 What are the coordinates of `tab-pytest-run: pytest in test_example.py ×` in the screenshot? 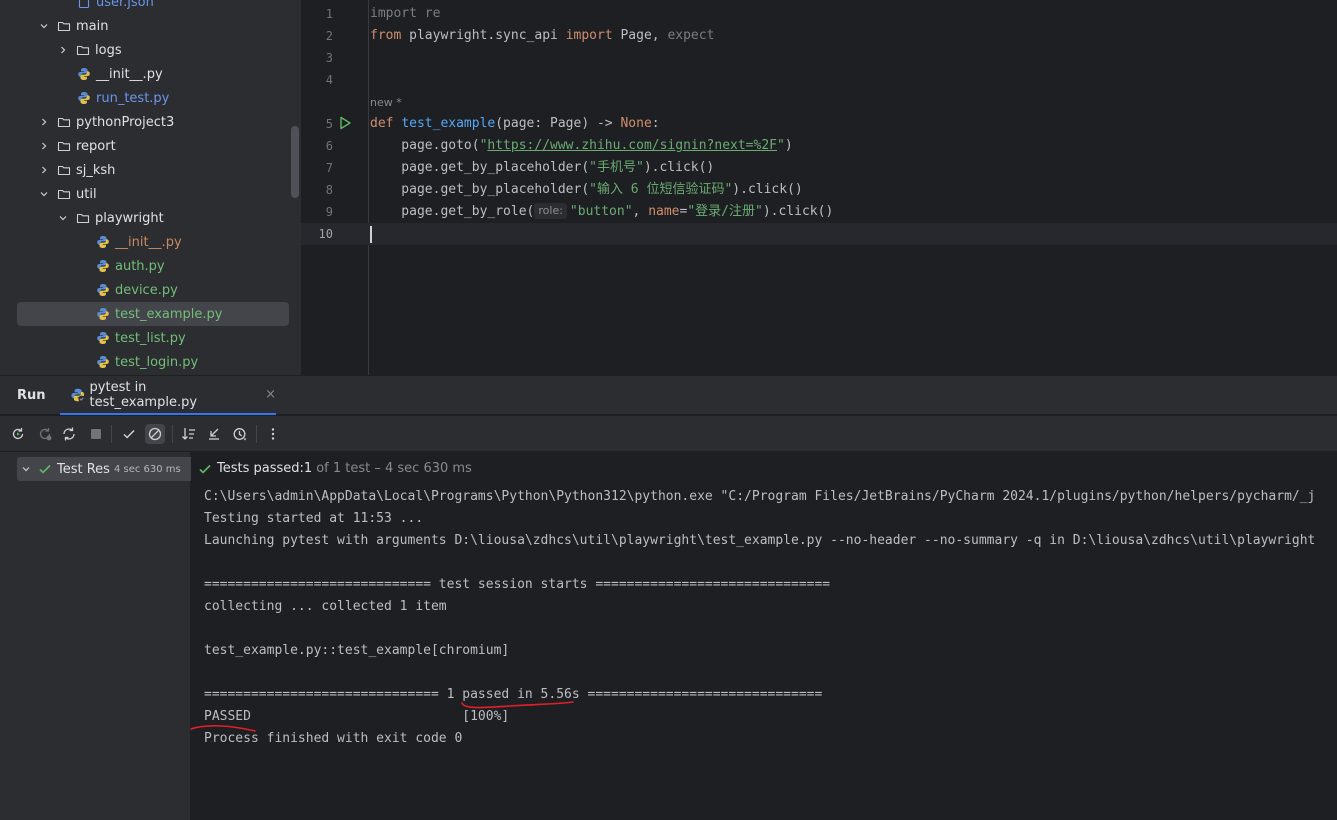 It's located at (168, 395).